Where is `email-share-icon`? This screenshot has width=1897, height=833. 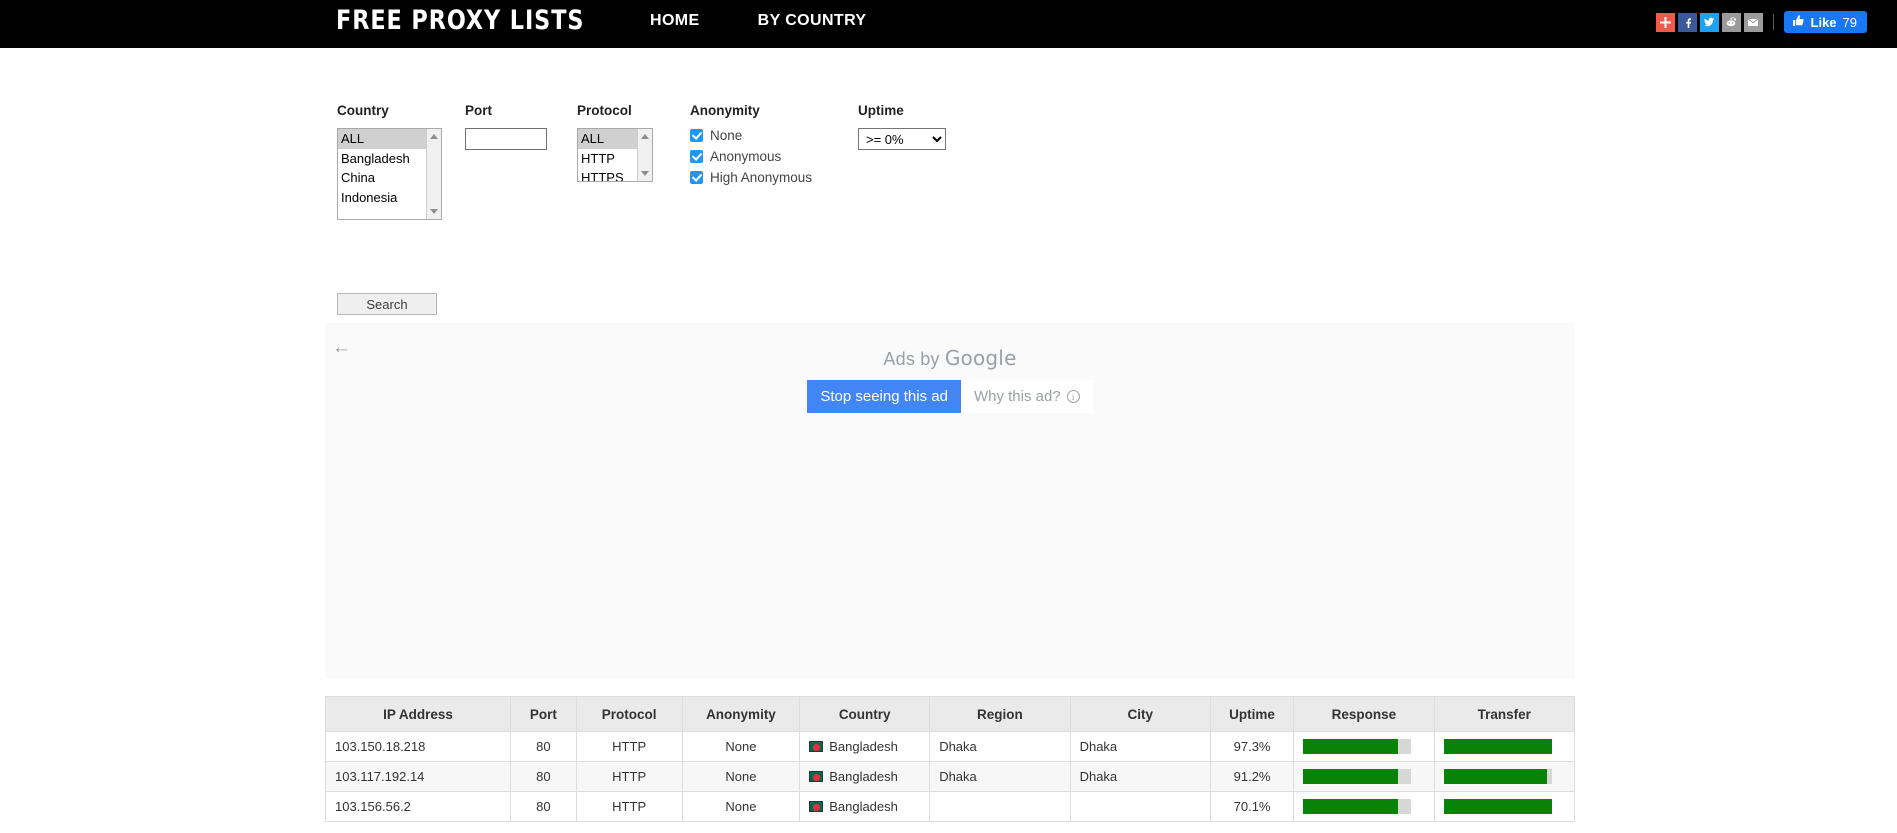 email-share-icon is located at coordinates (1753, 22).